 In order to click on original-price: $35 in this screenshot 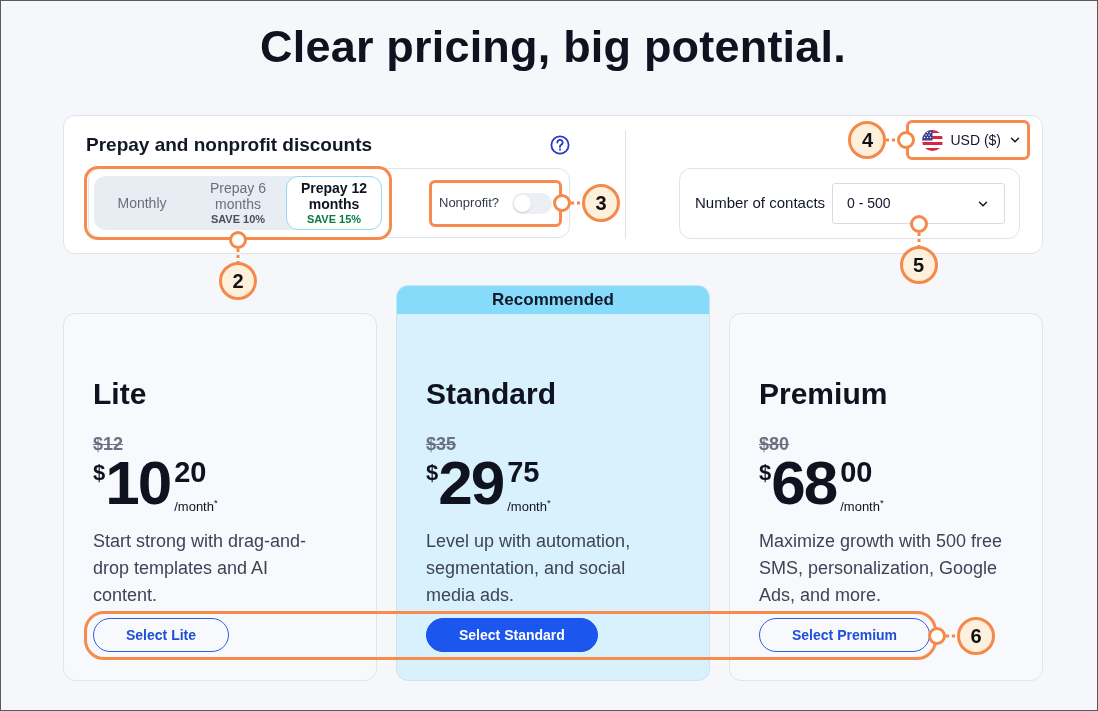, I will do `click(441, 444)`.